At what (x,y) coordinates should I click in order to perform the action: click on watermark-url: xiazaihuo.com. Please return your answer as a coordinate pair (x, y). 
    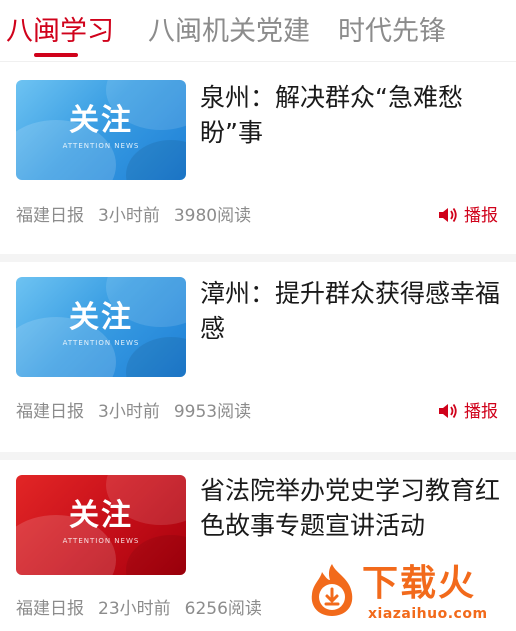
    Looking at the image, I should click on (428, 614).